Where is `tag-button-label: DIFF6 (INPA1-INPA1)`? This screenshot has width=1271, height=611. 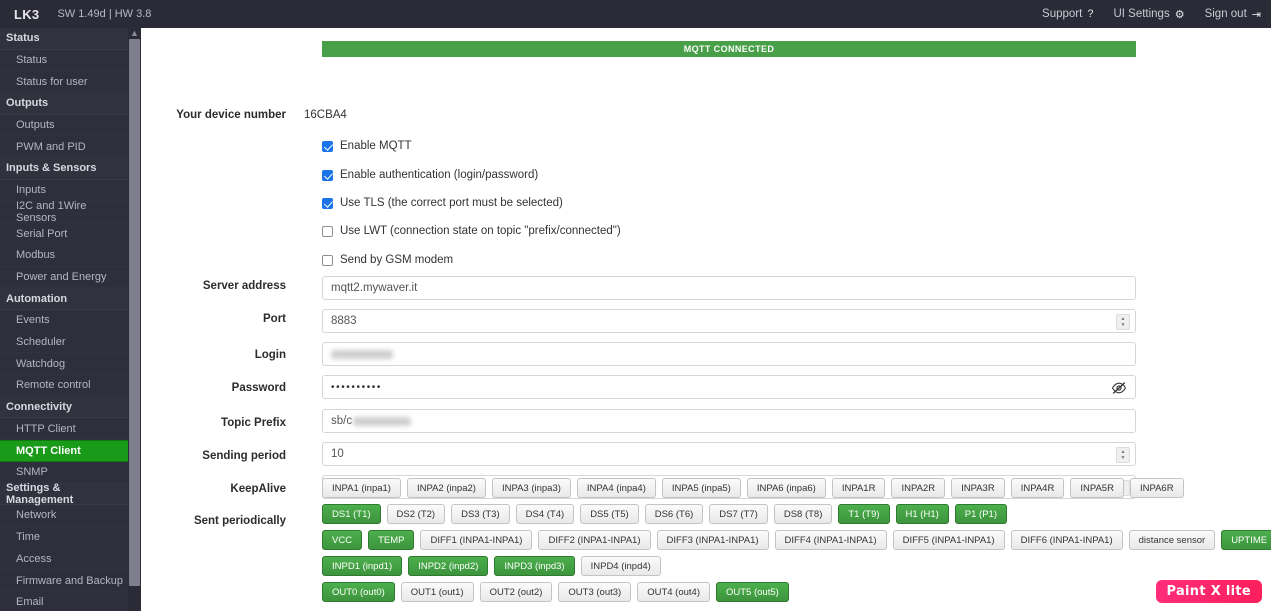 tag-button-label: DIFF6 (INPA1-INPA1) is located at coordinates (1066, 540).